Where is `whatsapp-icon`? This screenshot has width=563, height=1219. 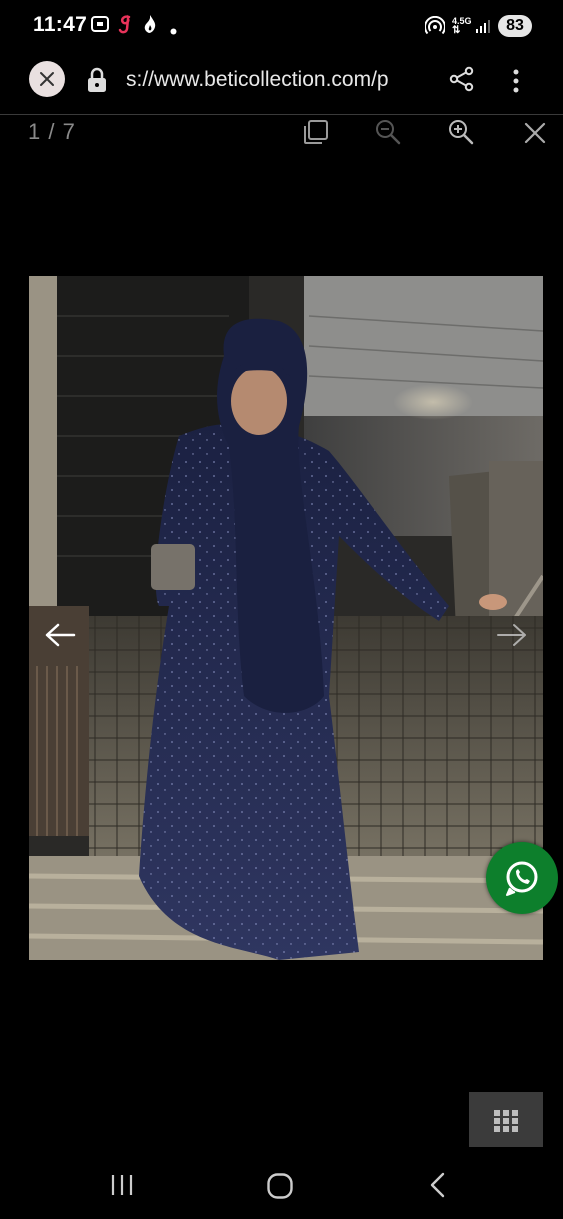 whatsapp-icon is located at coordinates (522, 889).